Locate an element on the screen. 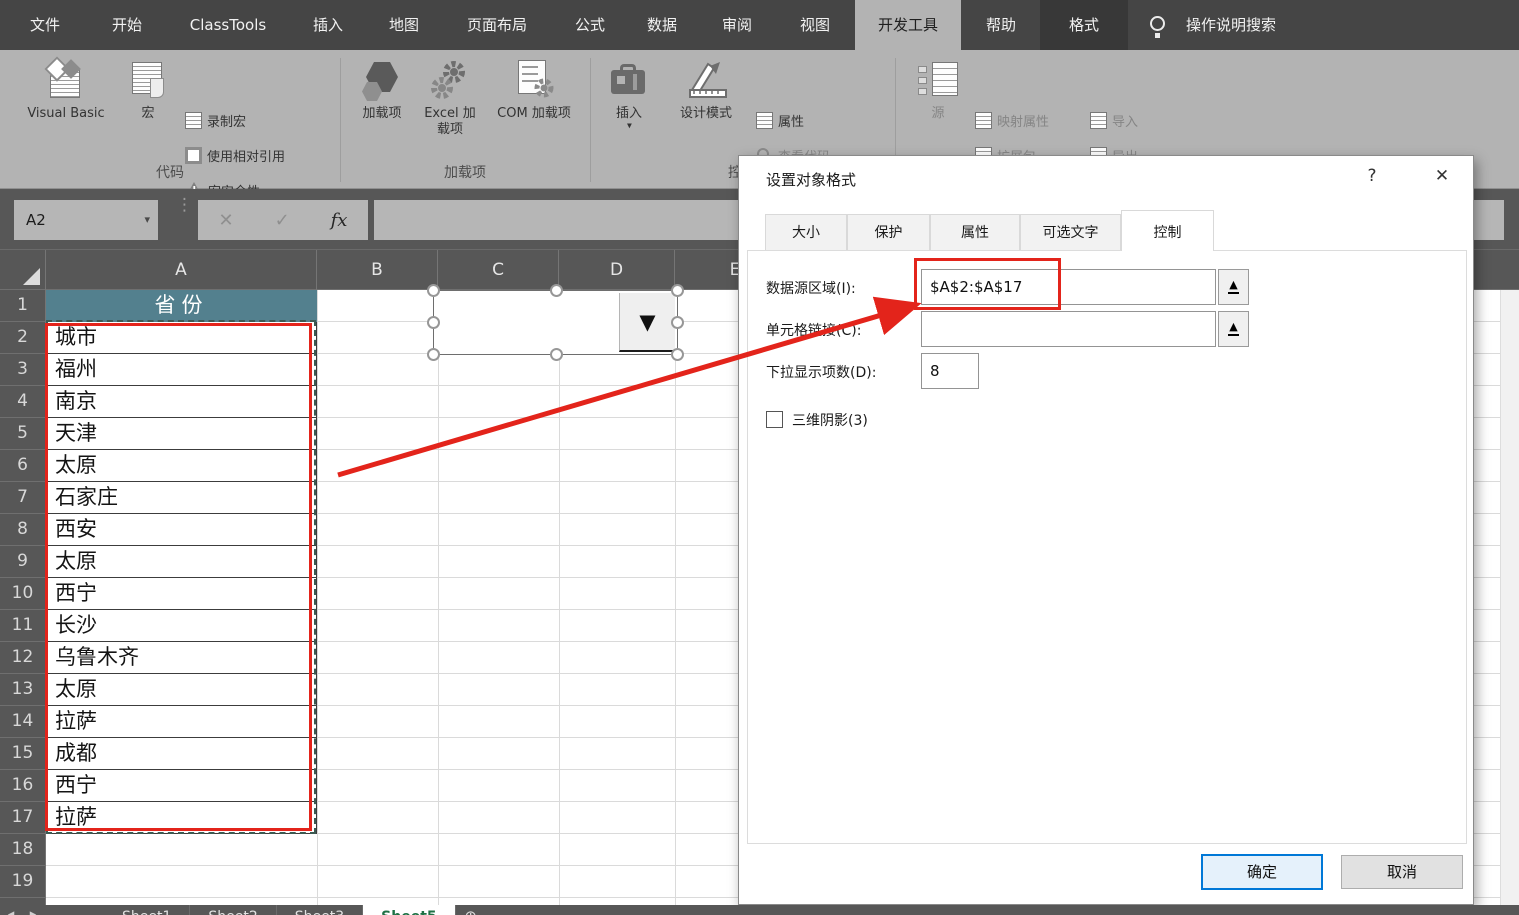 This screenshot has height=915, width=1519. column-header-d: D is located at coordinates (617, 270).